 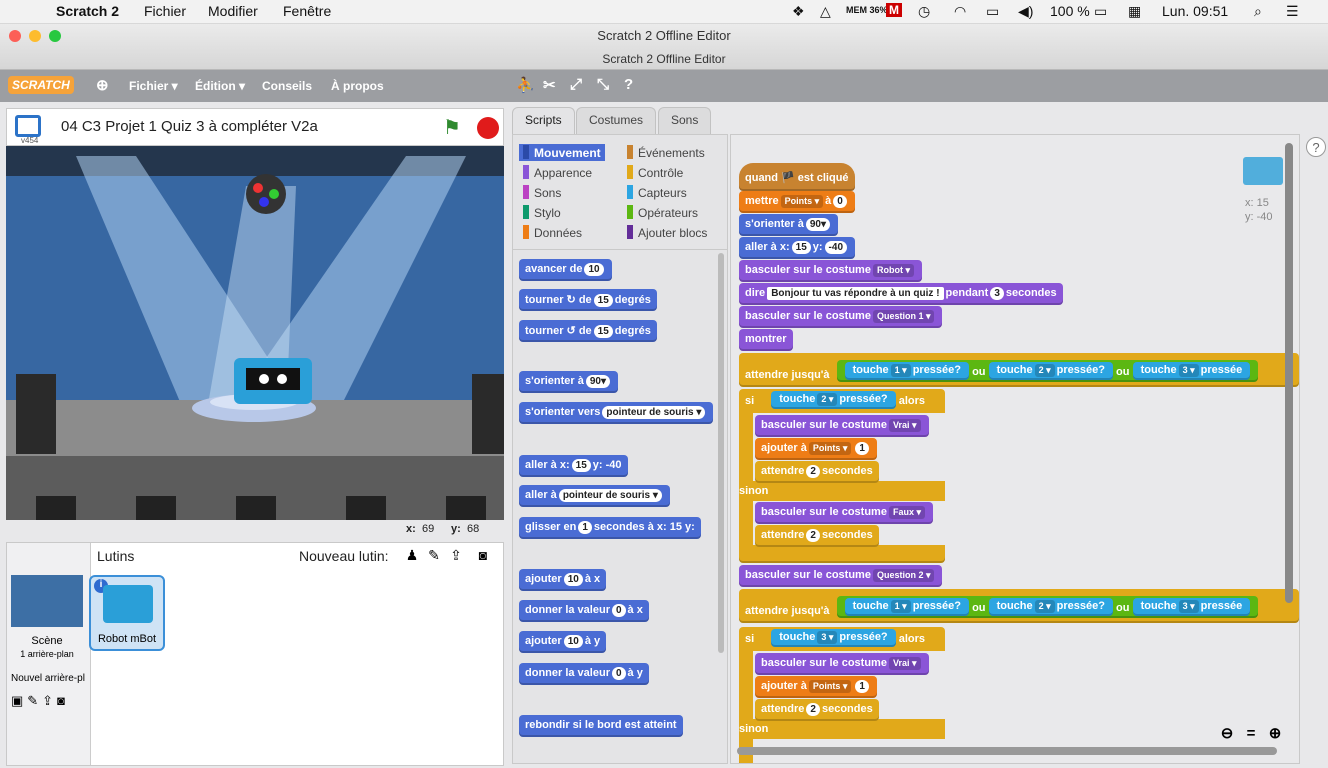 What do you see at coordinates (655, 172) in the screenshot?
I see `cat-controle: Contrôle` at bounding box center [655, 172].